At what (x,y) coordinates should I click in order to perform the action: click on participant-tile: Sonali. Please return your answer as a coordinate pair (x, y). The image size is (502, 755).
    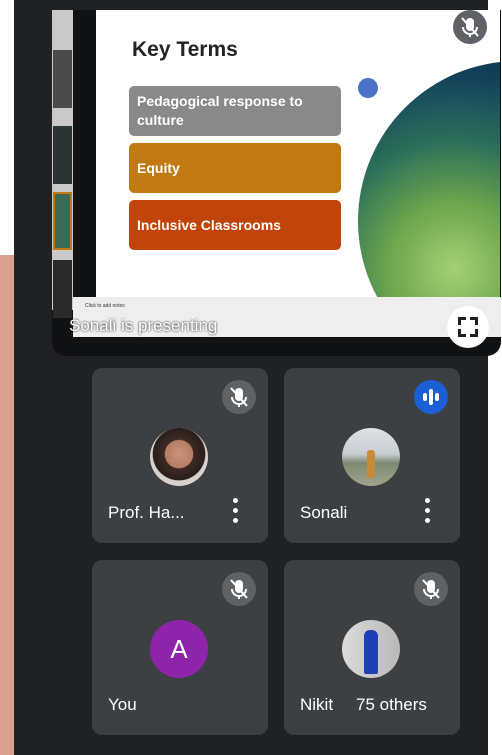
    Looking at the image, I should click on (372, 455).